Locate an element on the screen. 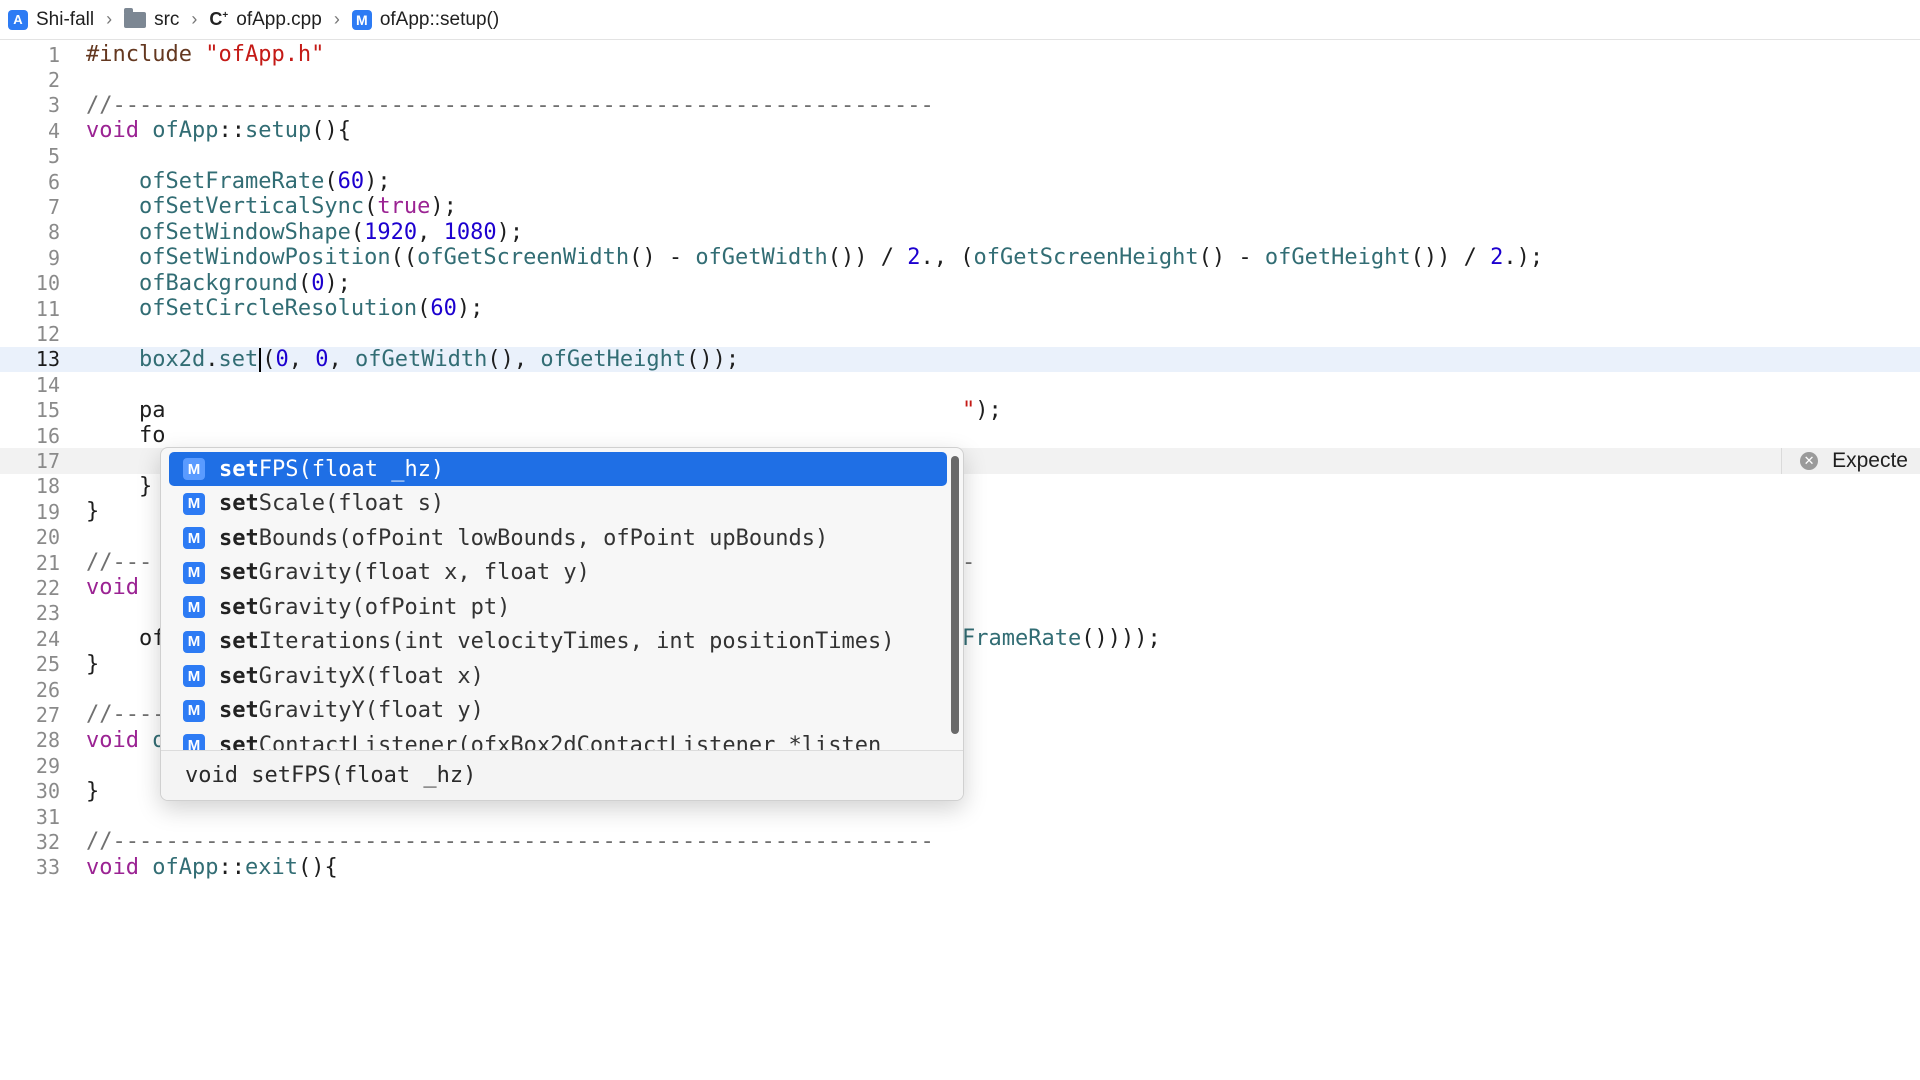 Image resolution: width=1920 pixels, height=1080 pixels. issue-text: Expecte is located at coordinates (1870, 461).